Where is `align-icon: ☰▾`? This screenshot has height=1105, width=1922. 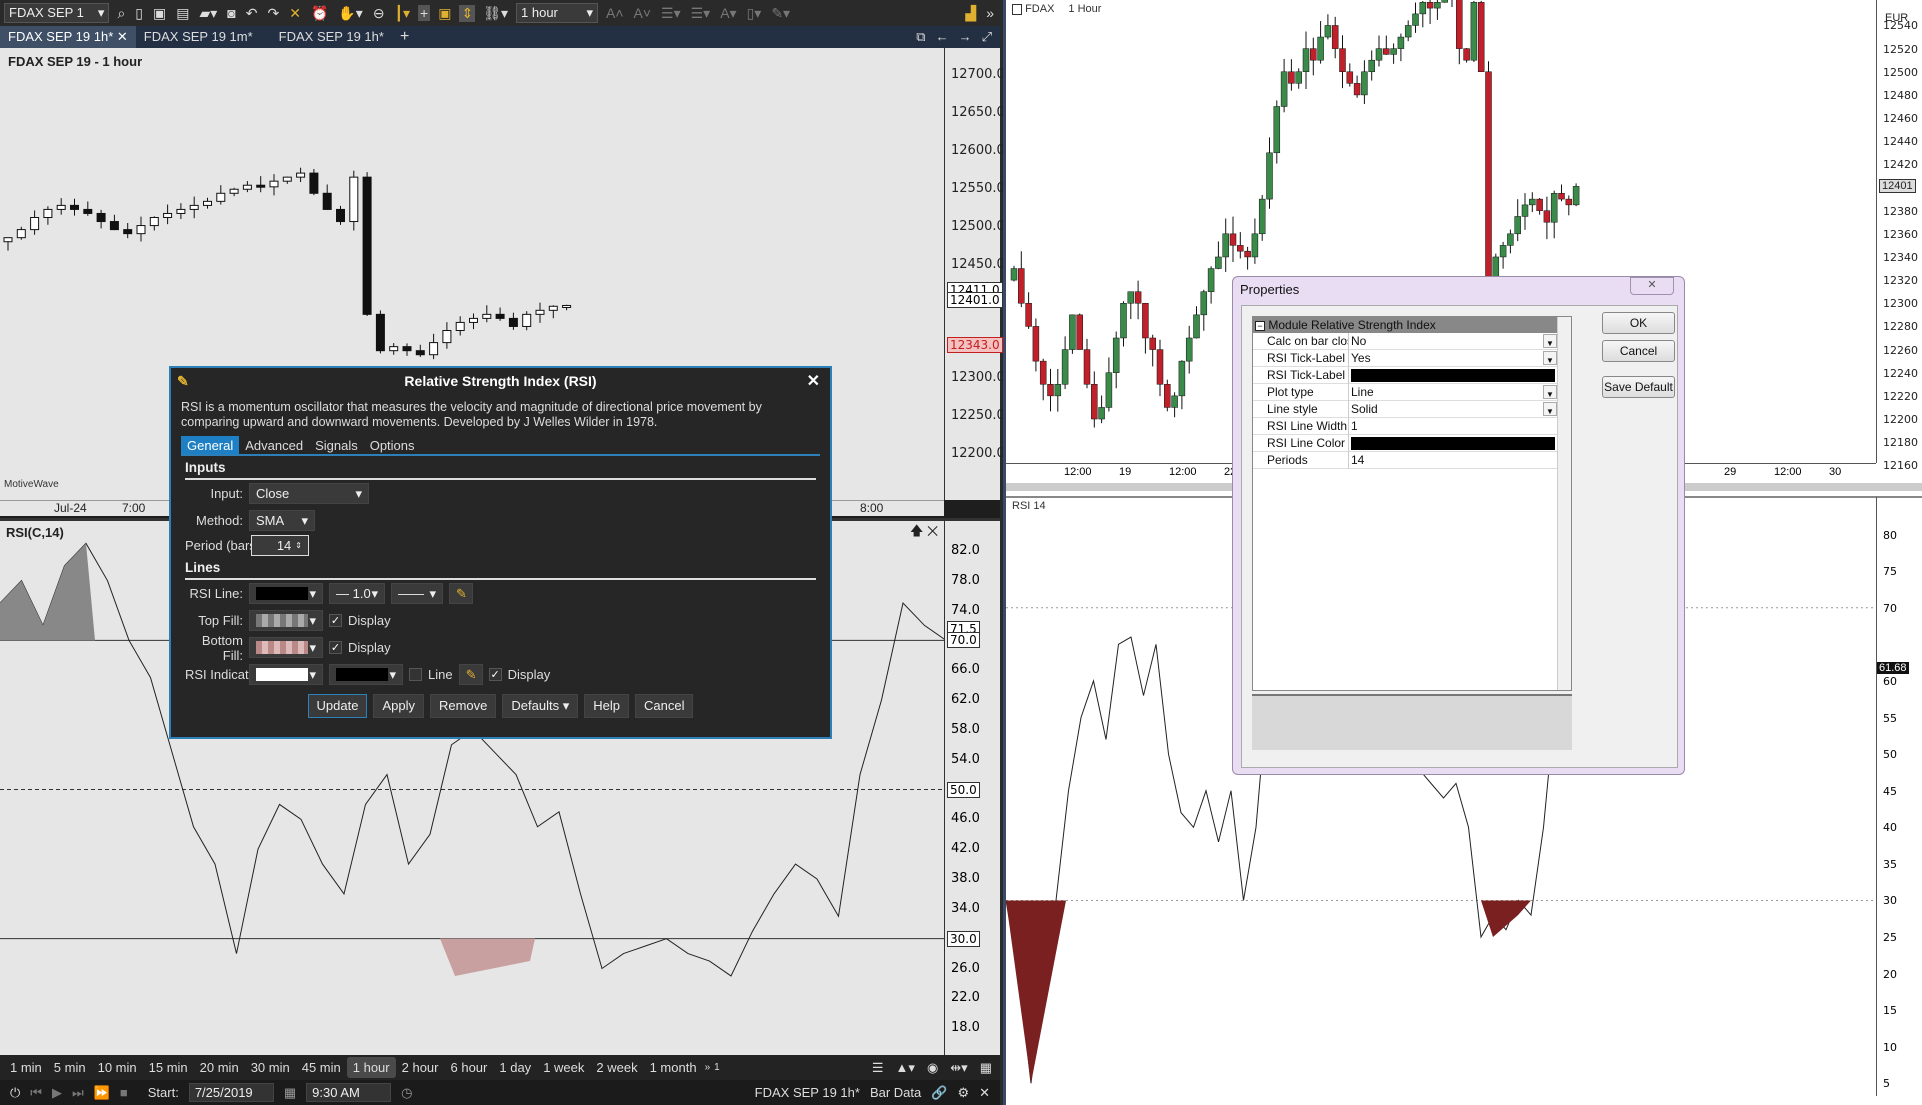 align-icon: ☰▾ is located at coordinates (671, 13).